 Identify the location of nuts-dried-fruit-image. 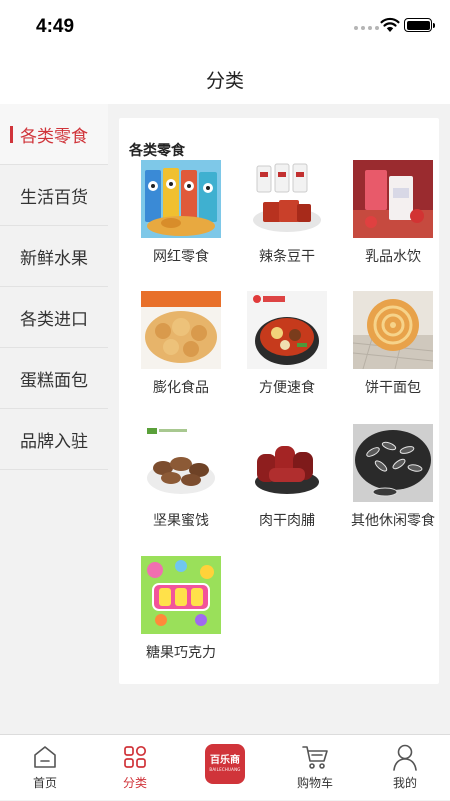
(181, 463).